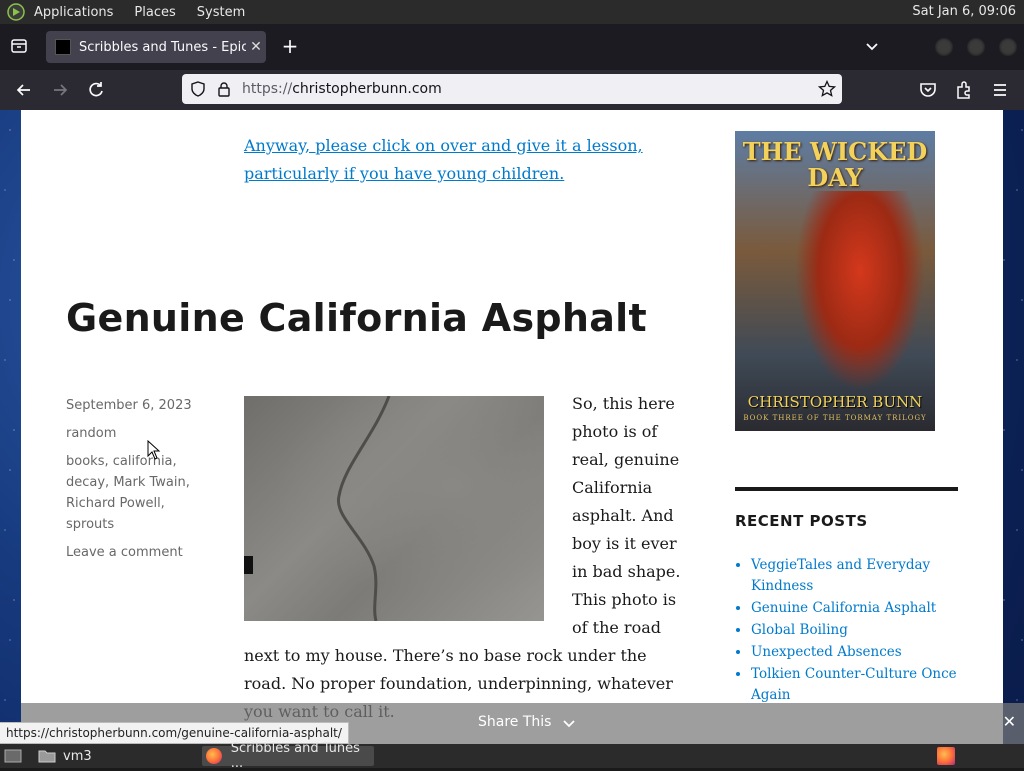  Describe the element at coordinates (843, 608) in the screenshot. I see `recent-post-link: Genuine California Asphalt` at that location.